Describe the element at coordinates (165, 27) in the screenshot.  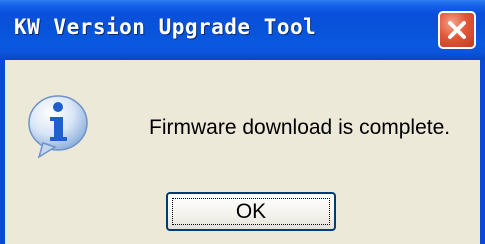
I see `window-title: KW Version Upgrade Tool` at that location.